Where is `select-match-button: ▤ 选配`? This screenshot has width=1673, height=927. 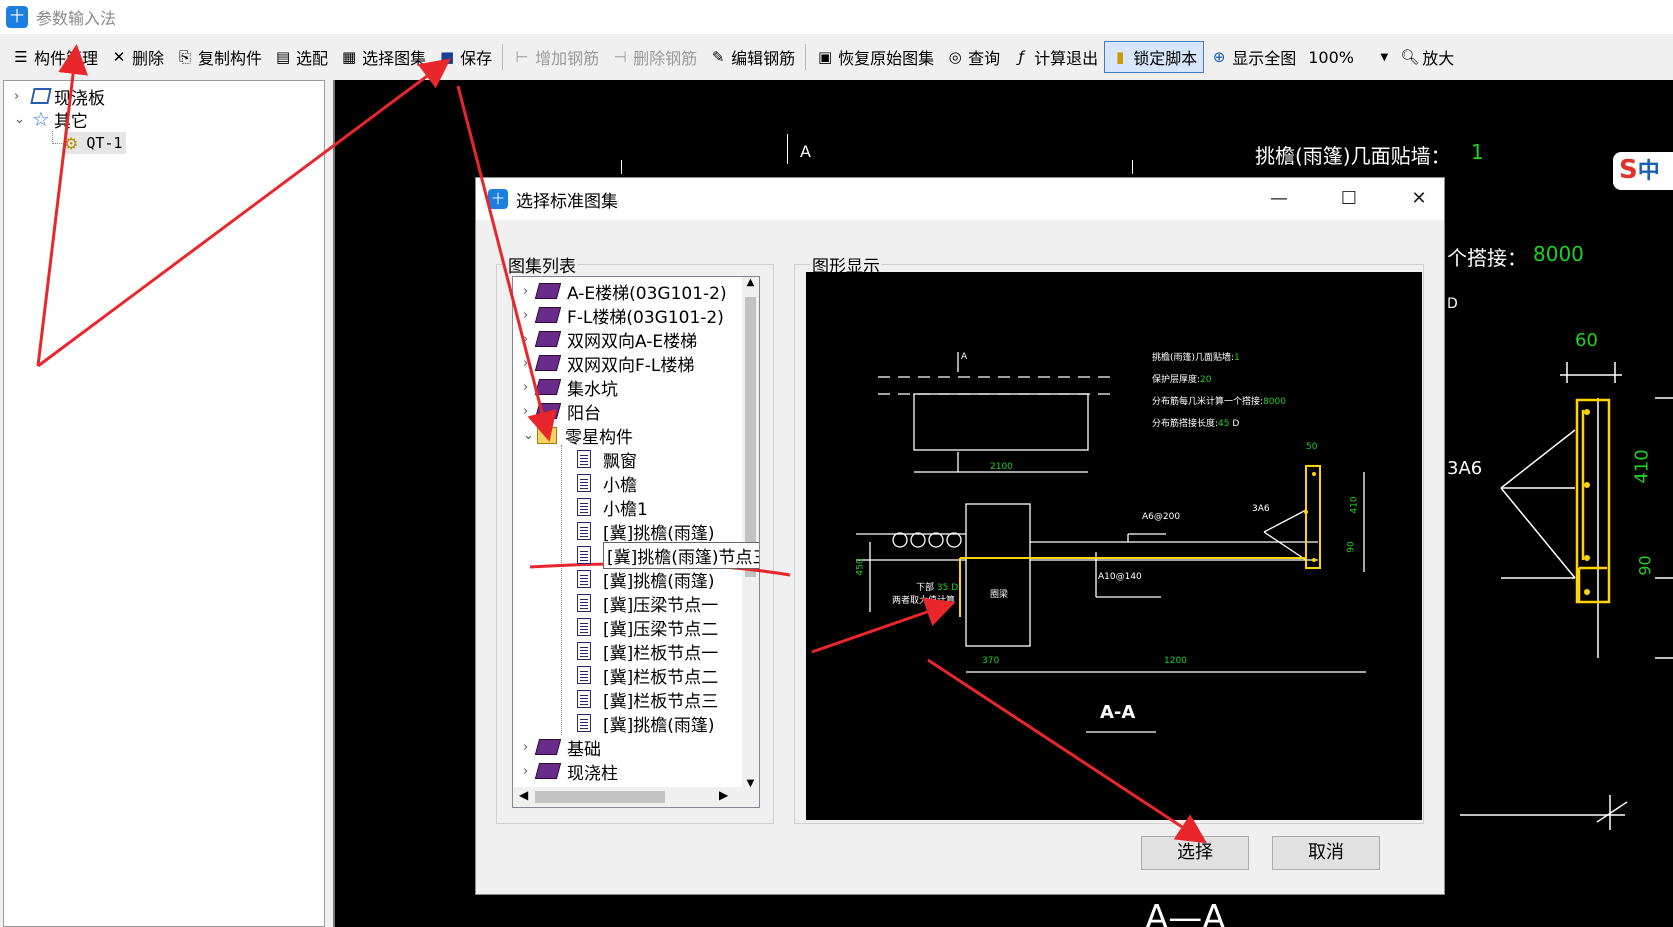 select-match-button: ▤ 选配 is located at coordinates (301, 57).